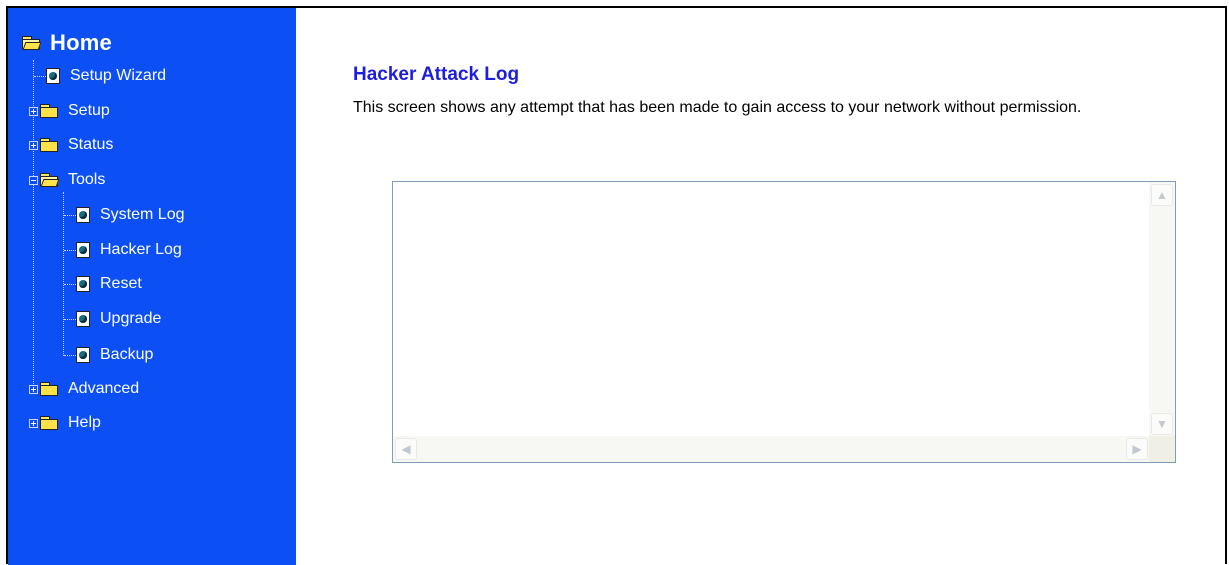  I want to click on sidebar-item-label: Setup, so click(89, 110).